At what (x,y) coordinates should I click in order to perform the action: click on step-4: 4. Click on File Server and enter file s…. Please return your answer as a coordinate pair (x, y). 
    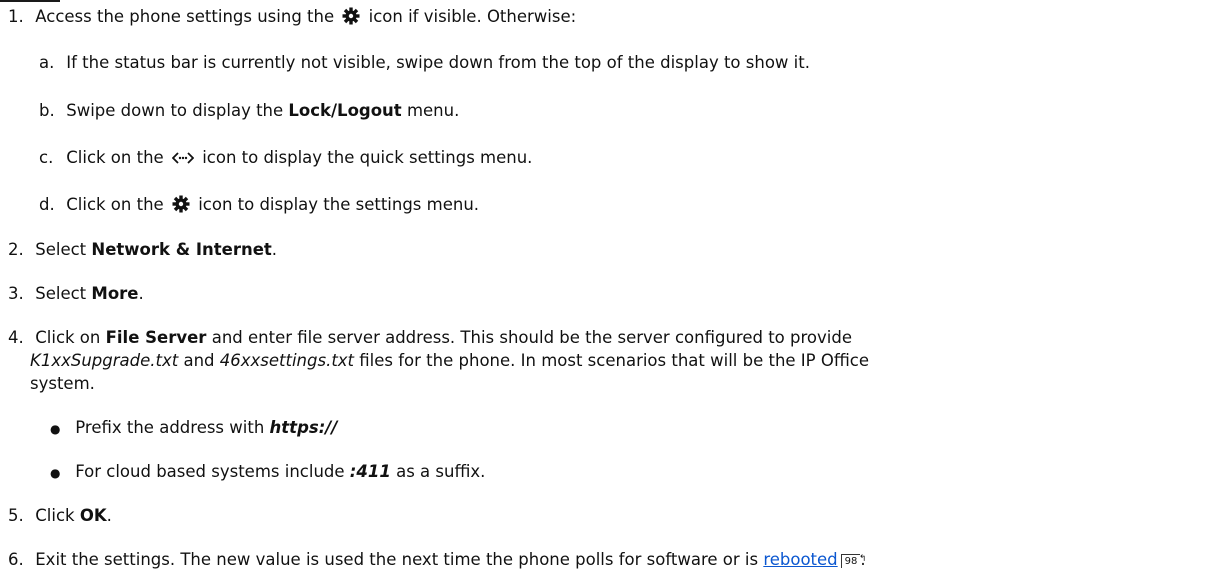
    Looking at the image, I should click on (430, 338).